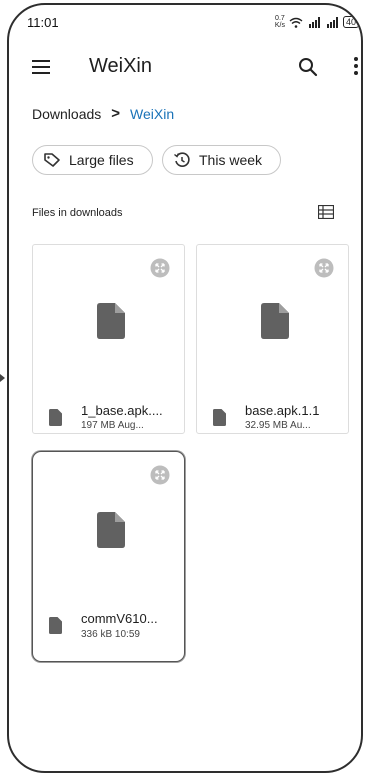  Describe the element at coordinates (41, 67) in the screenshot. I see `hamburger-menu-icon` at that location.